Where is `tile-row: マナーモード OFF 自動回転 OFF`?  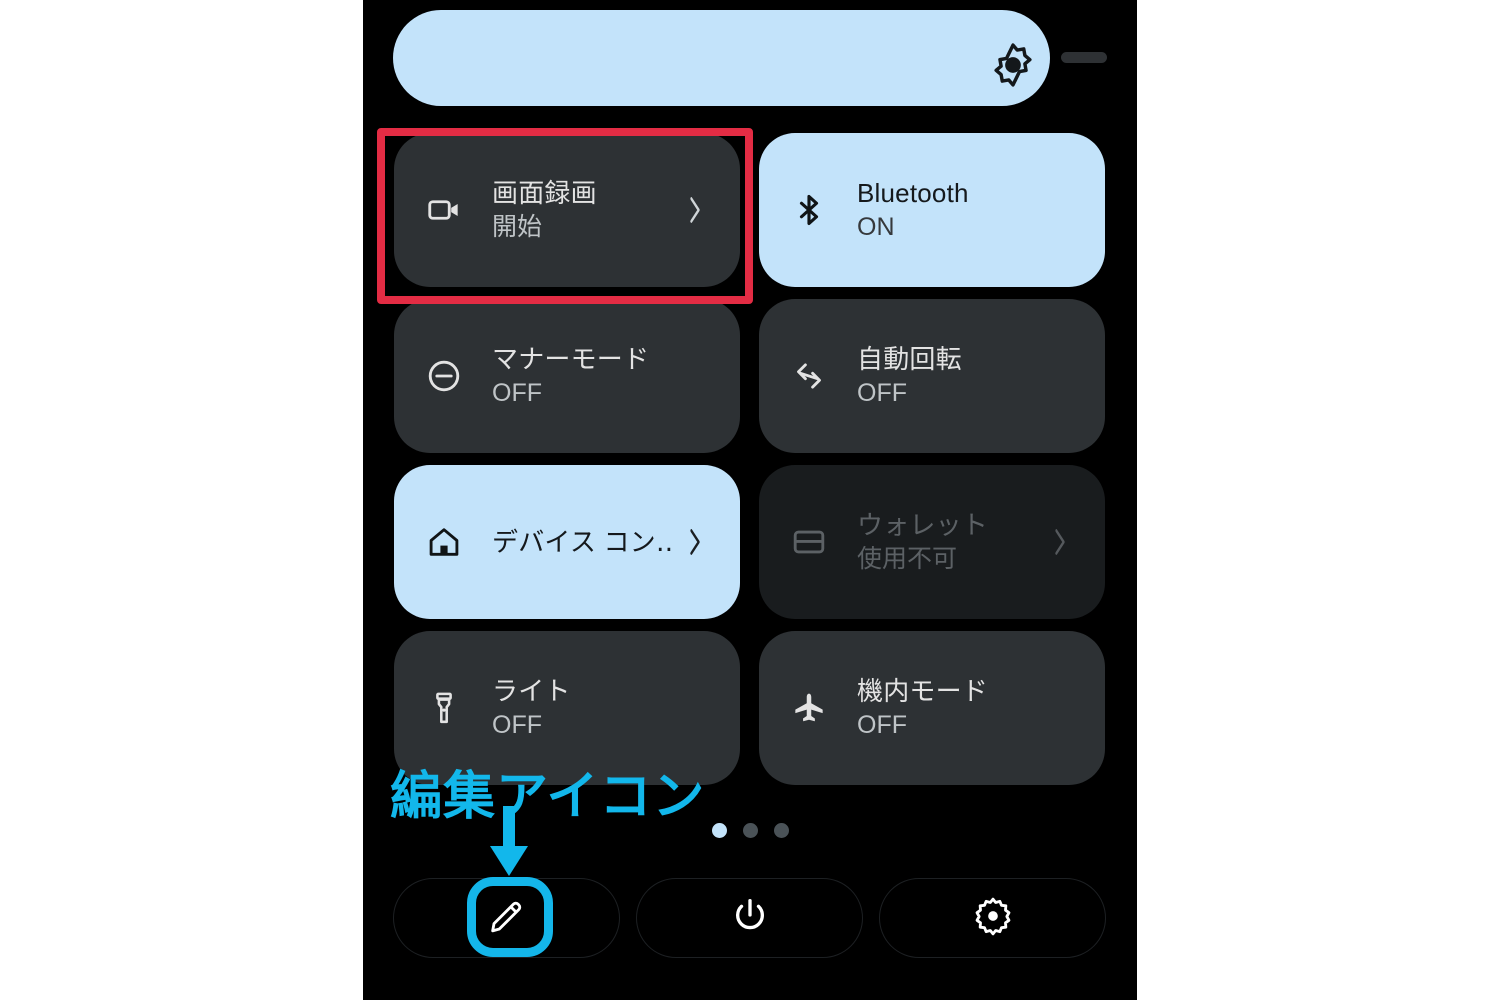
tile-row: マナーモード OFF 自動回転 OFF is located at coordinates (750, 376).